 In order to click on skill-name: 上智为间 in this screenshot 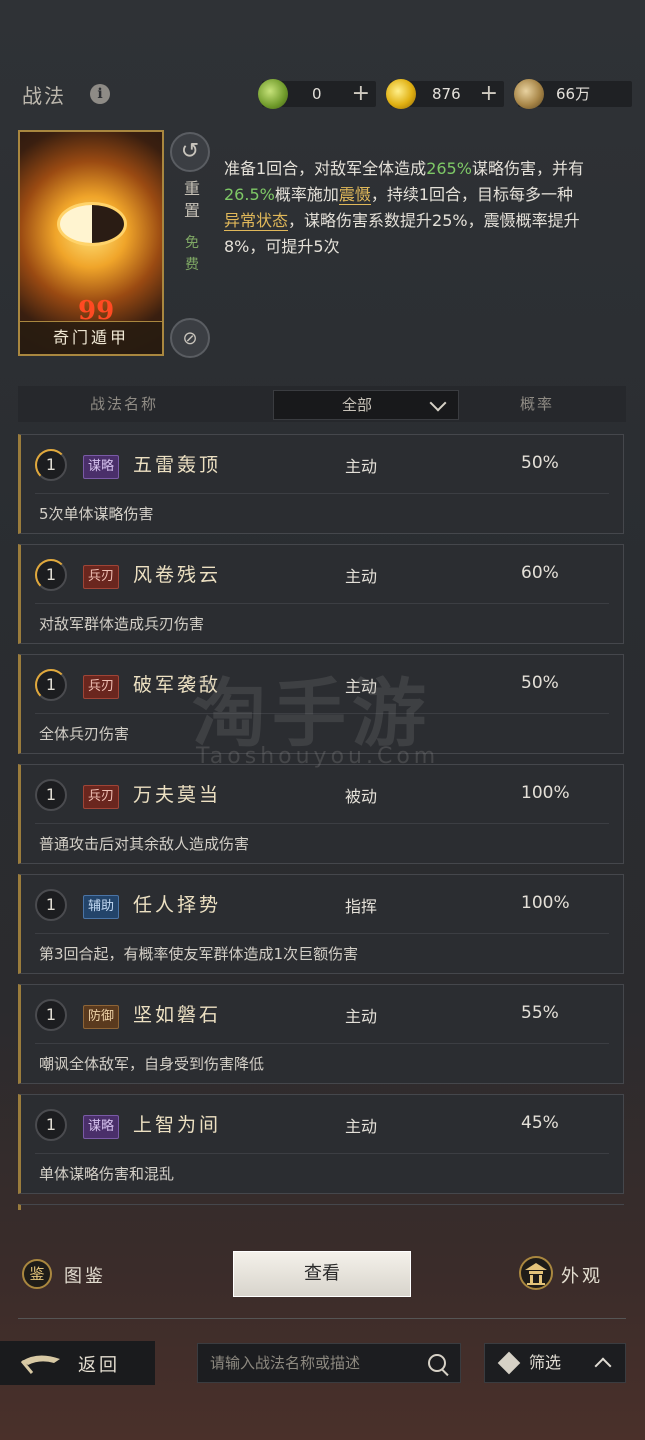, I will do `click(177, 1125)`.